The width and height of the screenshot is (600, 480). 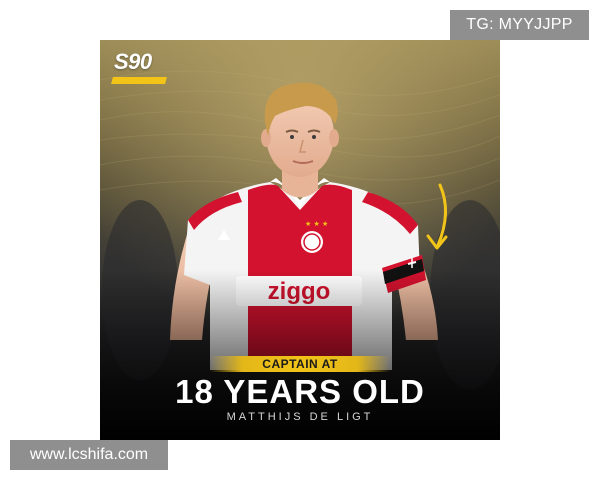 I want to click on player-name: MATTHIJS DE LIGT, so click(x=300, y=417).